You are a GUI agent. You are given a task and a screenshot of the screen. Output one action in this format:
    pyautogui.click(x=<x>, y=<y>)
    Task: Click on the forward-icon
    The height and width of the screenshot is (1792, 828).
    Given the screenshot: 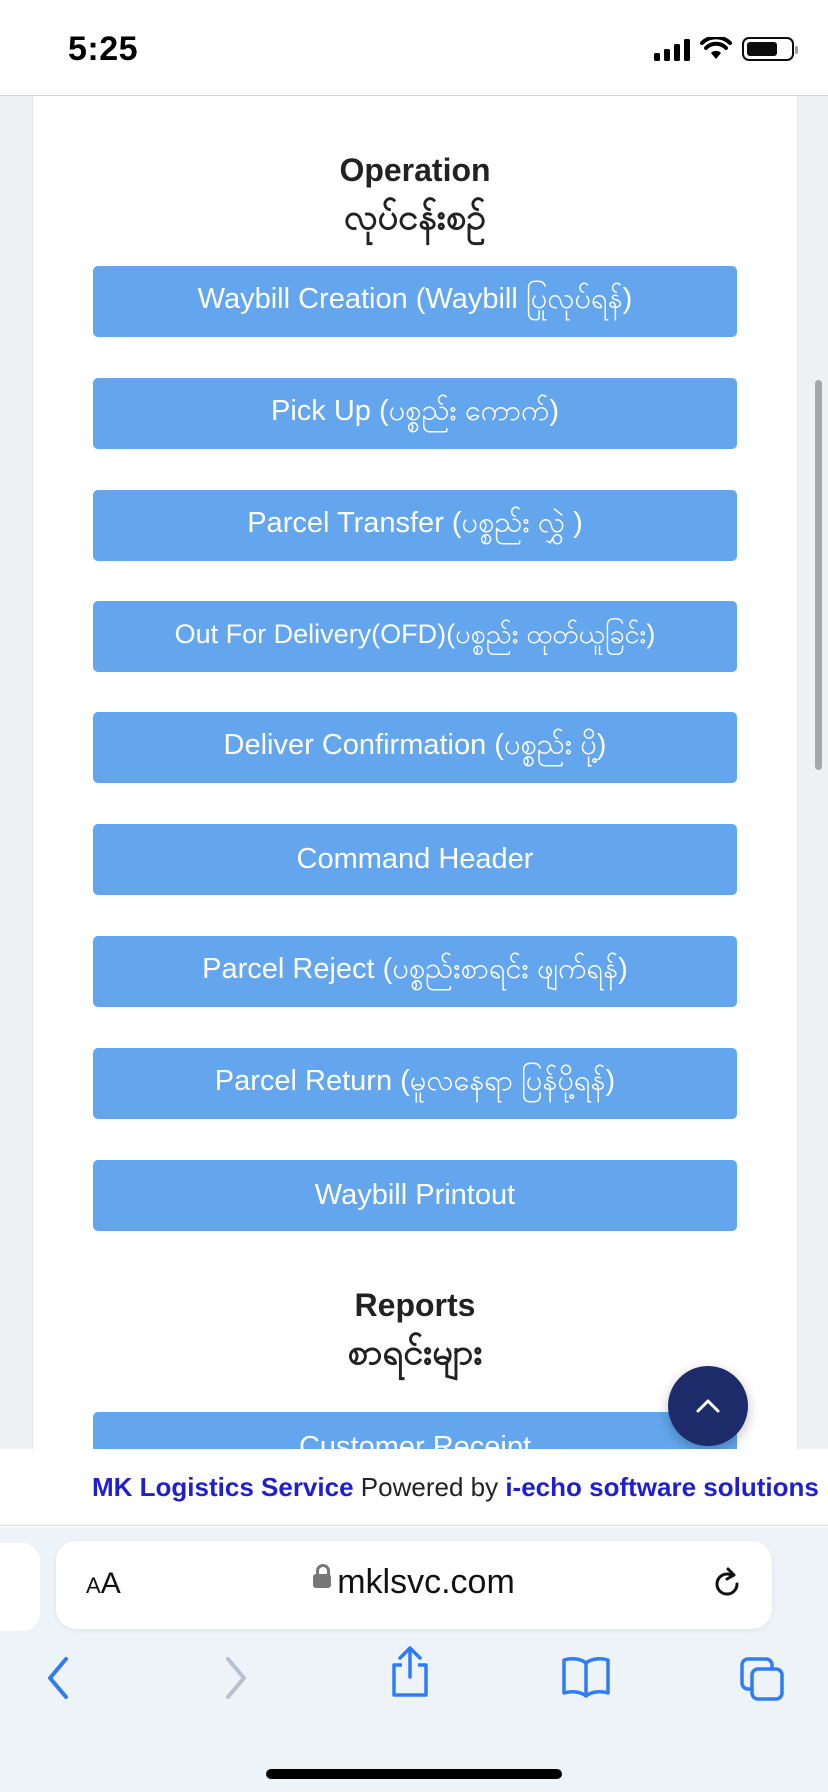 What is the action you would take?
    pyautogui.click(x=236, y=1678)
    